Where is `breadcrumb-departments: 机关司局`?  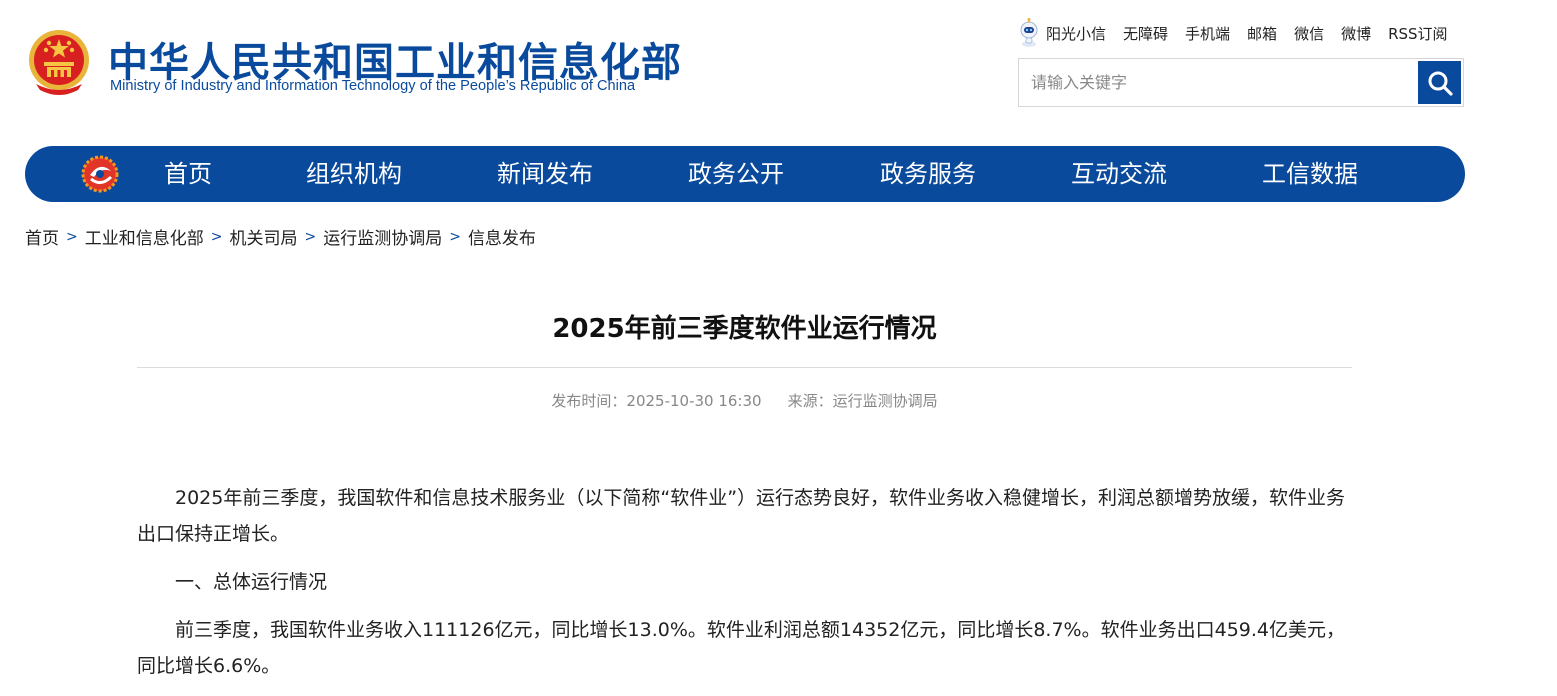 breadcrumb-departments: 机关司局 is located at coordinates (263, 236).